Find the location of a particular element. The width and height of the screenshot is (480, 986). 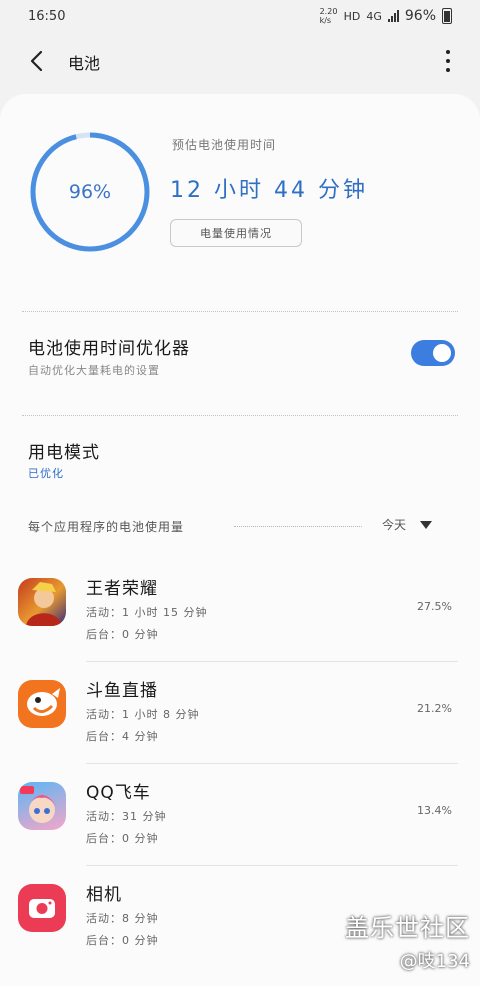

app-row: 王者荣耀 活动：1 小时 15 分钟 后台：0 分钟 27.5% is located at coordinates (240, 611).